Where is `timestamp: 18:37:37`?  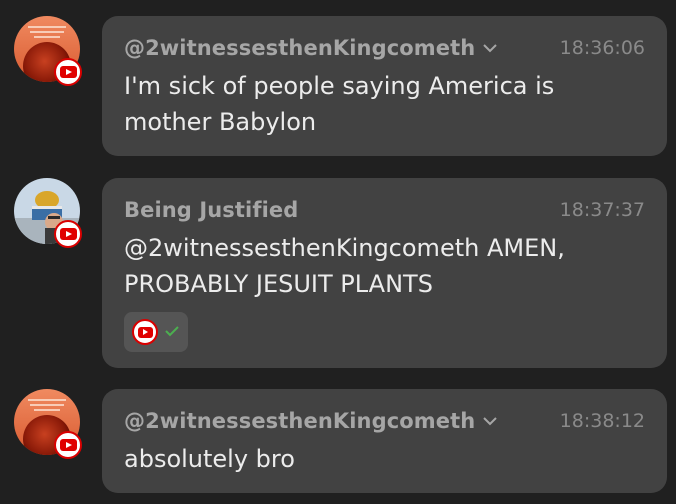 timestamp: 18:37:37 is located at coordinates (602, 210).